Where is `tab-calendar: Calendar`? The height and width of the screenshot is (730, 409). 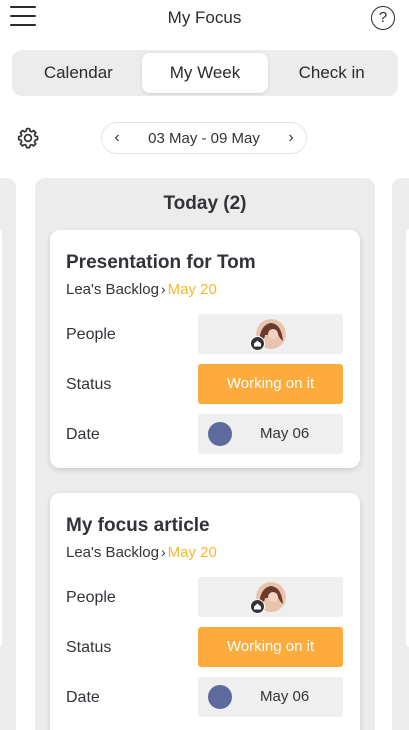 tab-calendar: Calendar is located at coordinates (78, 73).